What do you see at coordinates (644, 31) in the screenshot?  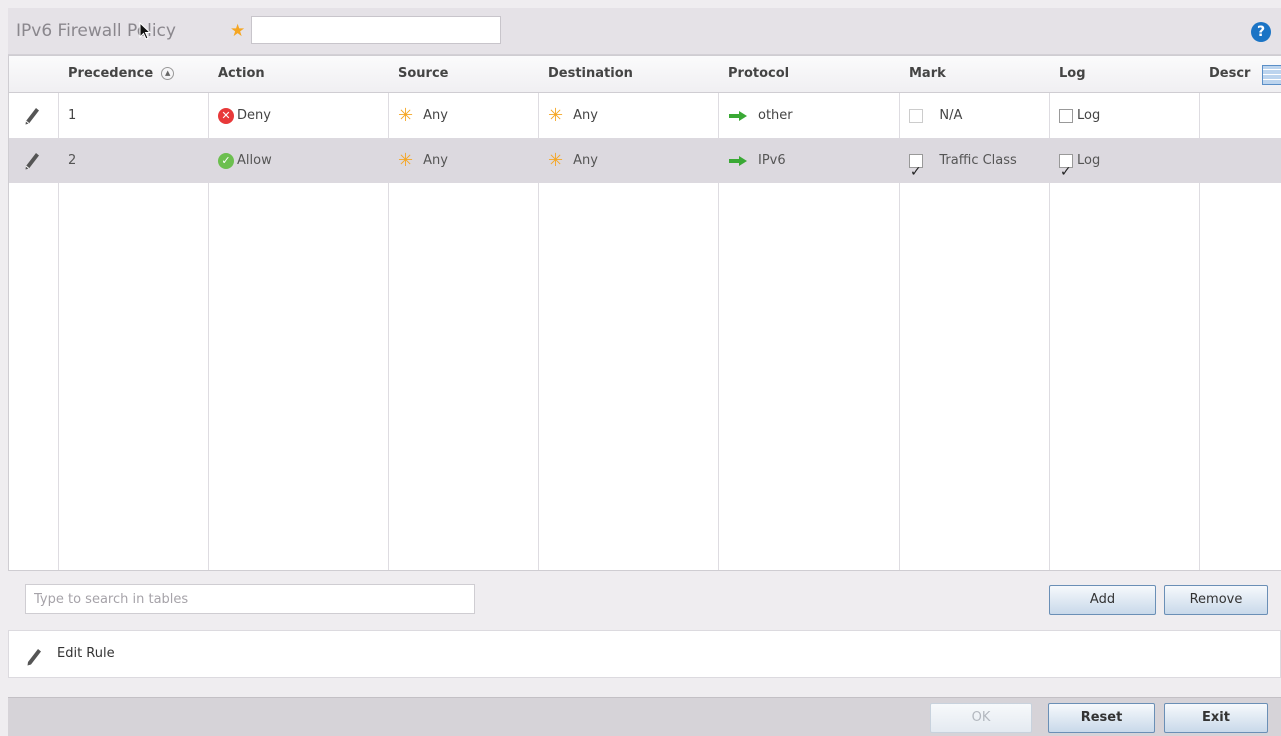 I see `policy-header: IPv6 Firewall Policy ★ ?` at bounding box center [644, 31].